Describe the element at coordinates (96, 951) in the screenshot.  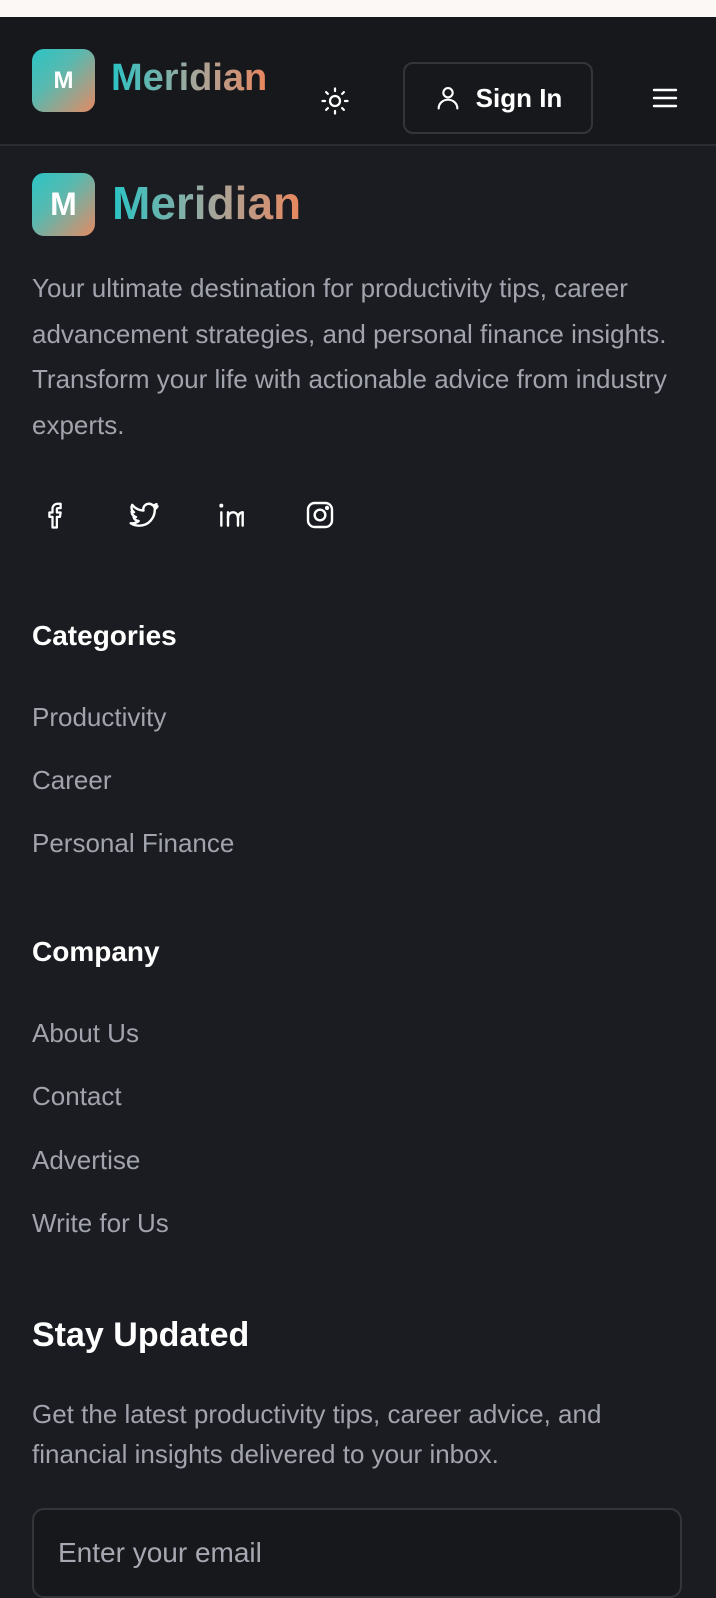
I see `company-heading: Company` at that location.